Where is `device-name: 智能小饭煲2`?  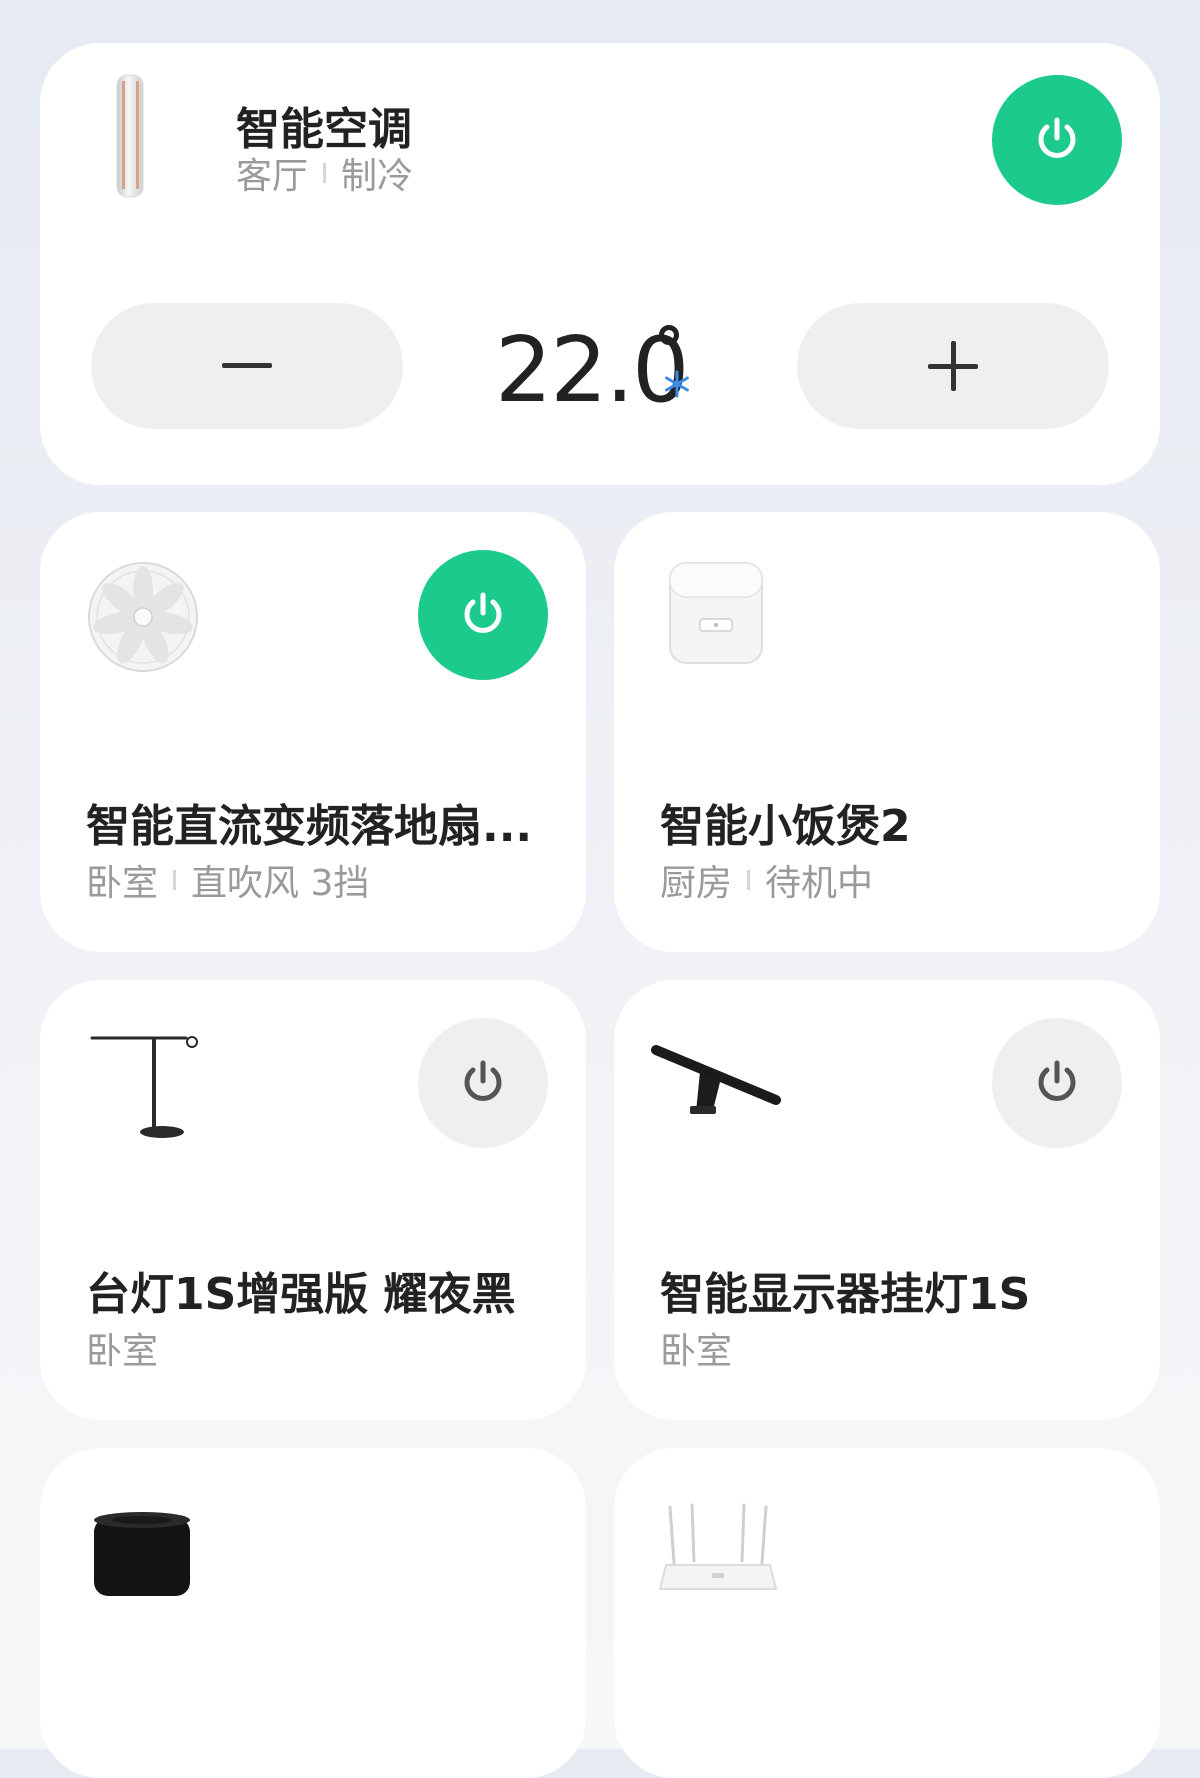 device-name: 智能小饭煲2 is located at coordinates (785, 826).